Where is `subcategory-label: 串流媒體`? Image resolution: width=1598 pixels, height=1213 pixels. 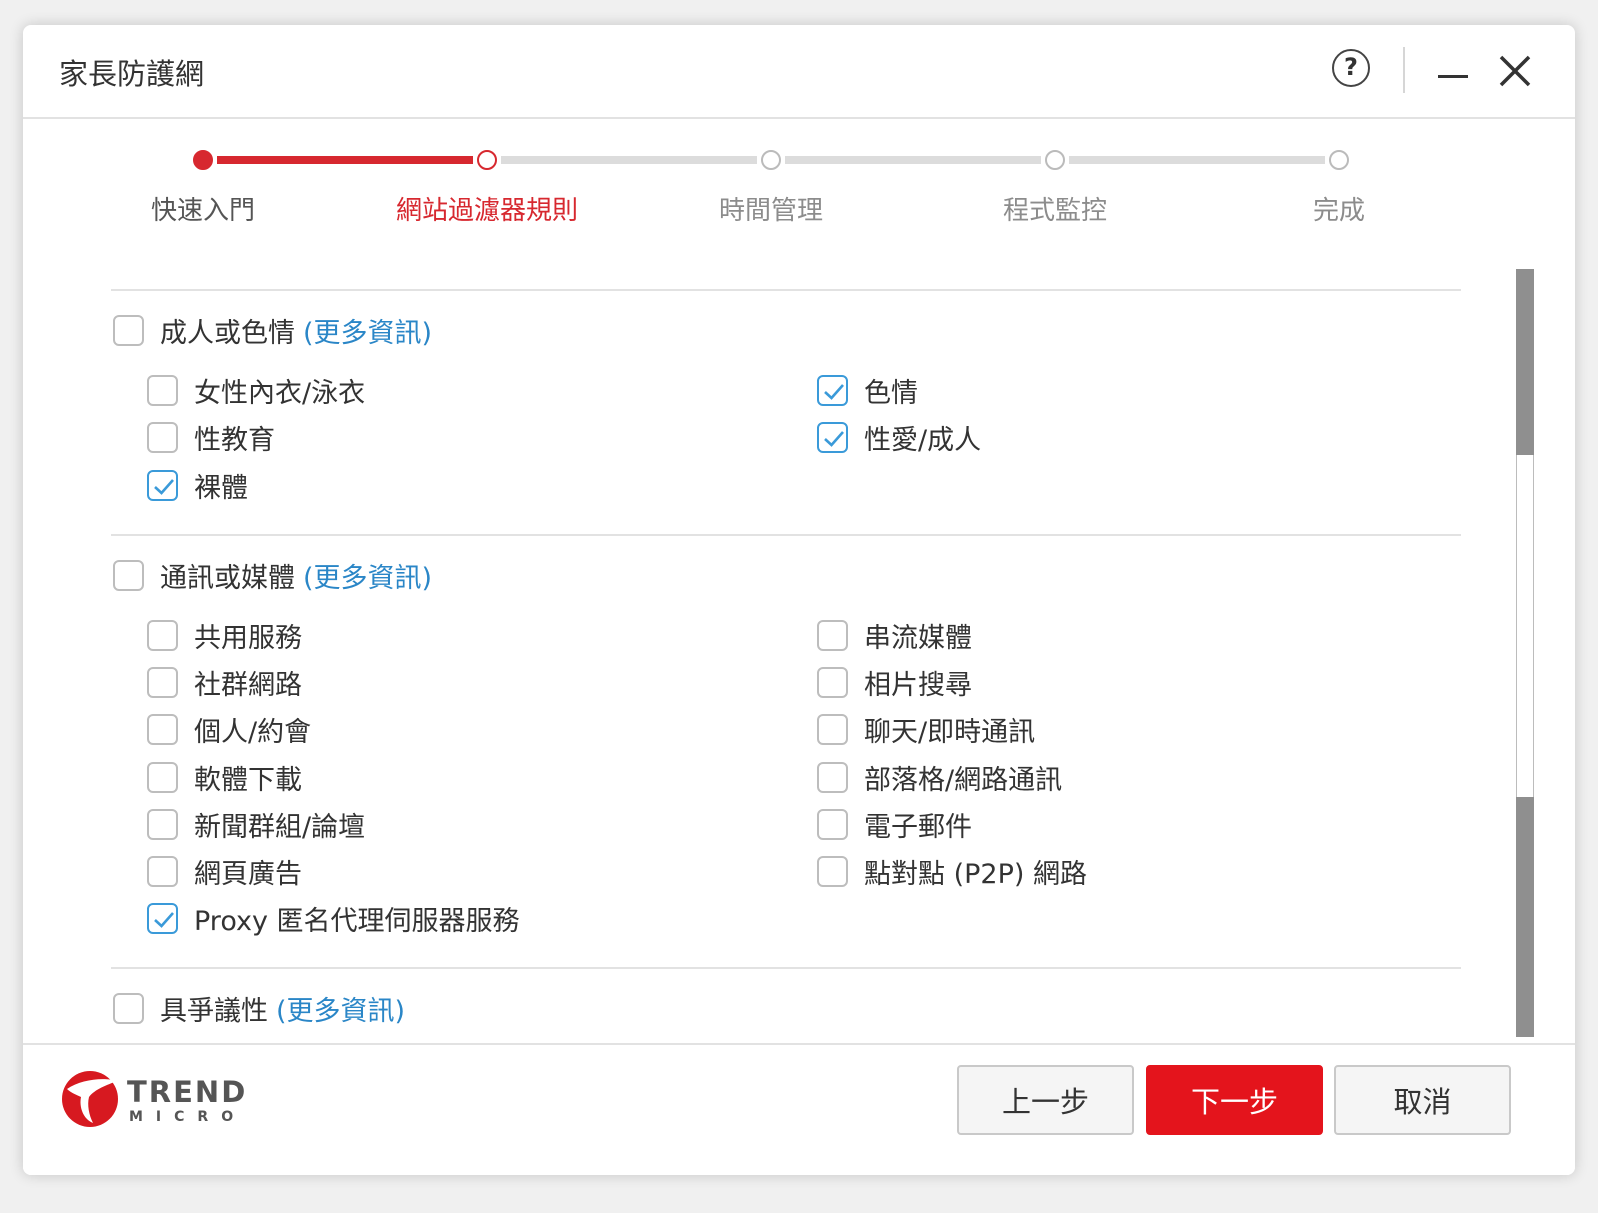 subcategory-label: 串流媒體 is located at coordinates (918, 635).